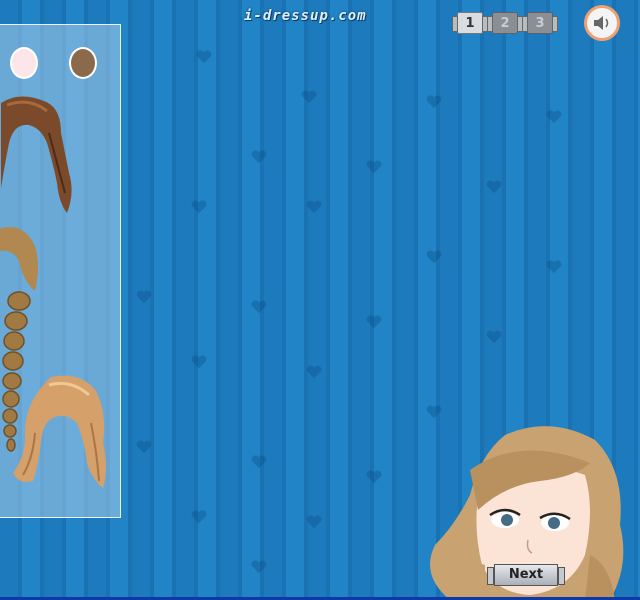  I want to click on page-2-button: 2, so click(505, 23).